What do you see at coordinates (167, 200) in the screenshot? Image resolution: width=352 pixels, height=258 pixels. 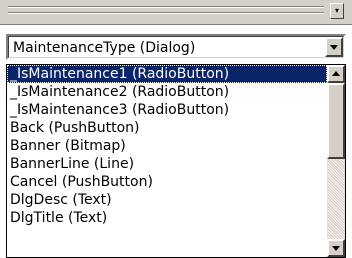 I see `list-item: DlgDesc (Text)` at bounding box center [167, 200].